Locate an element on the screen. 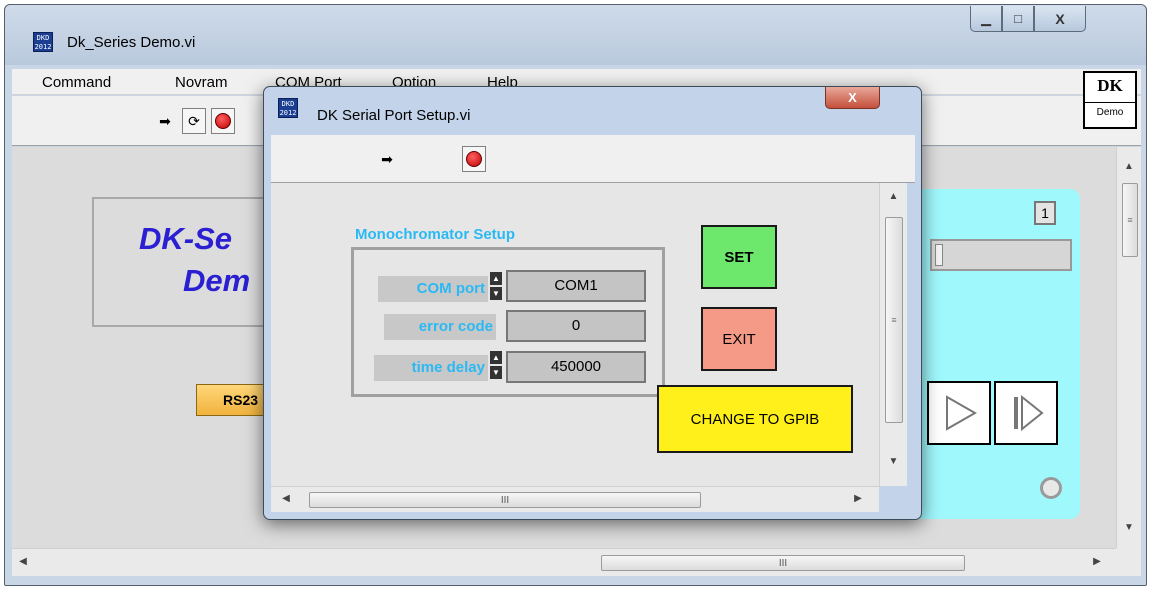 The height and width of the screenshot is (590, 1151). main-titlebar: DKD 2012 Dk_Series Demo.vi ▁ □ X is located at coordinates (575, 35).